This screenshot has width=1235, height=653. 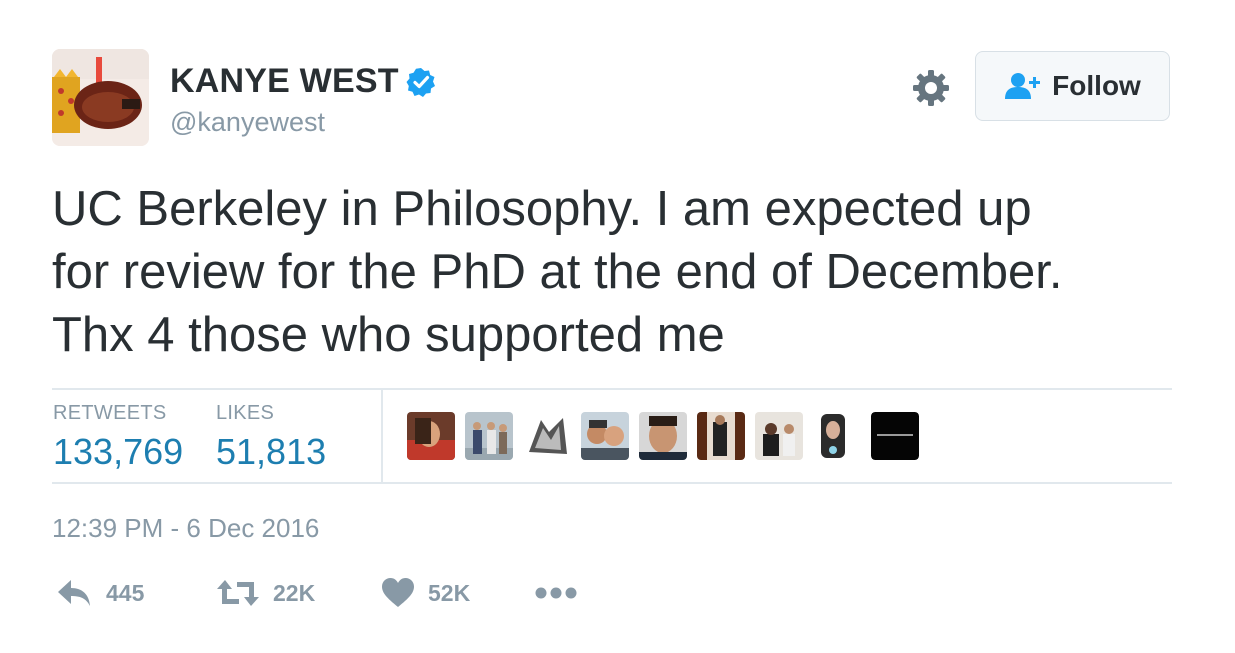 I want to click on retweet-count: 22K, so click(x=294, y=592).